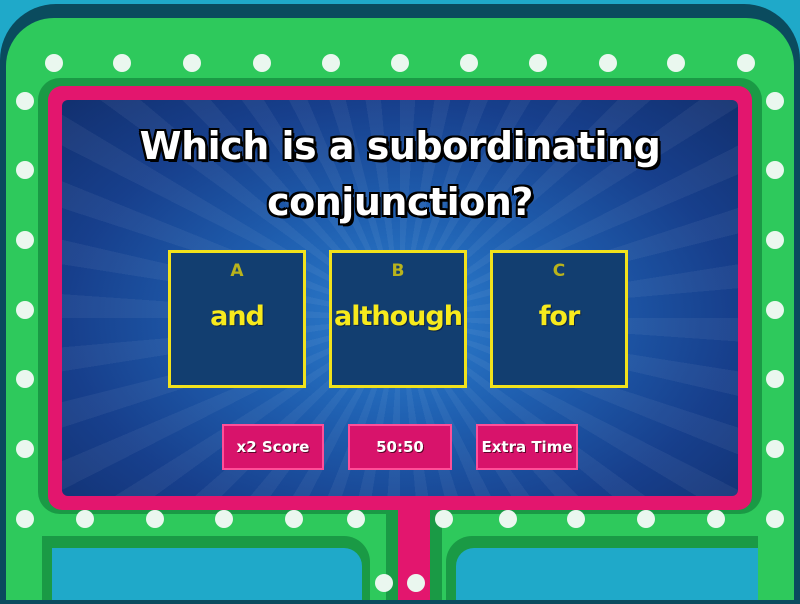 The width and height of the screenshot is (800, 604). I want to click on extra-time-button: Extra Time, so click(527, 447).